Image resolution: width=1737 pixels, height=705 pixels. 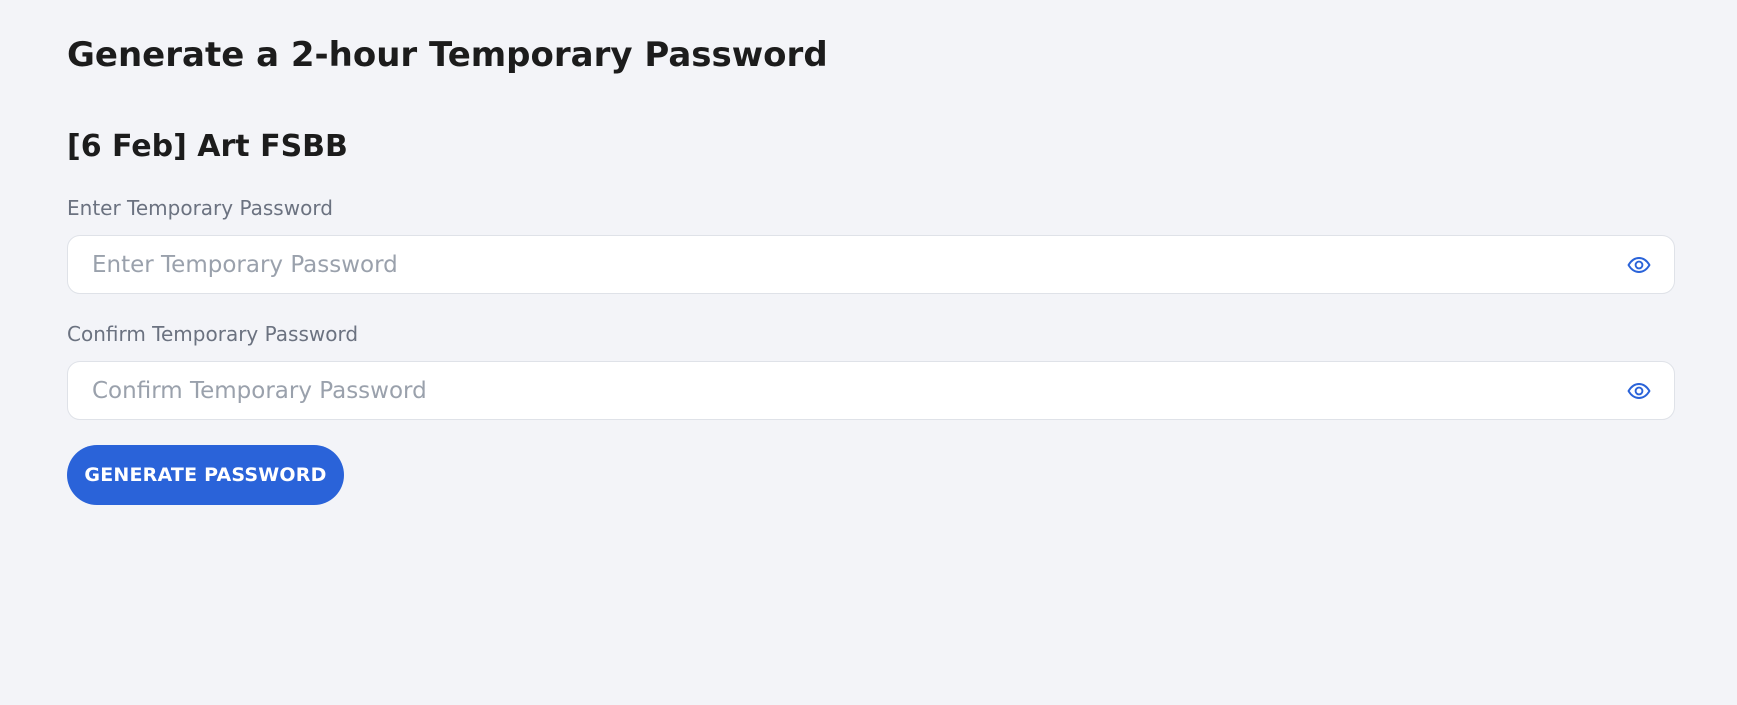 What do you see at coordinates (447, 55) in the screenshot?
I see `page-title: Generate a 2-hour Temporary Password` at bounding box center [447, 55].